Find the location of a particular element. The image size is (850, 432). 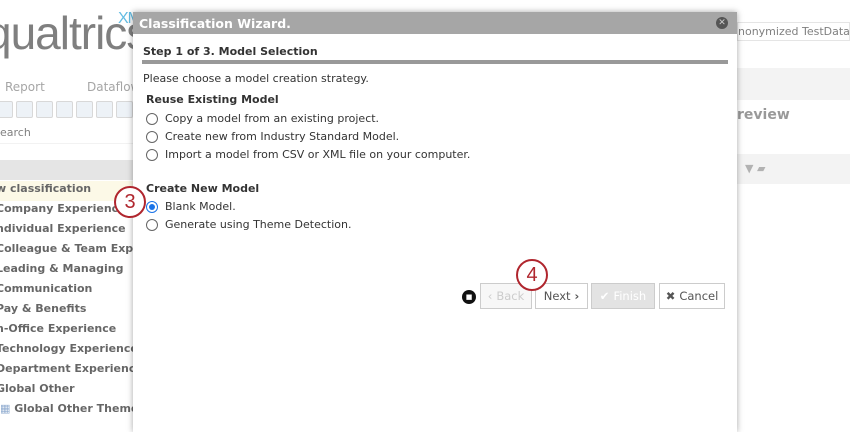

option-industry-model: Create new from Industry Standard Model. is located at coordinates (272, 136).